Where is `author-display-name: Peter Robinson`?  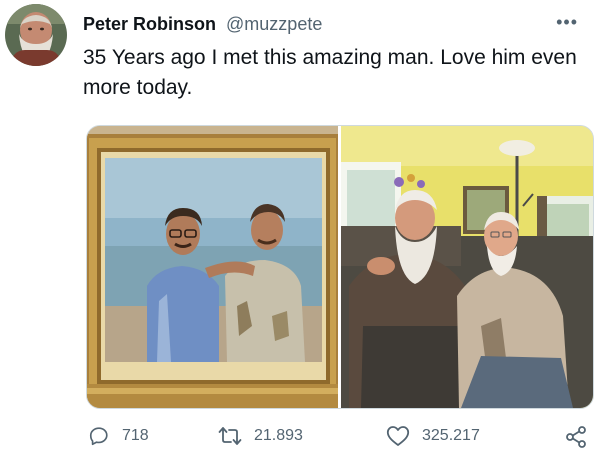
author-display-name: Peter Robinson is located at coordinates (149, 24).